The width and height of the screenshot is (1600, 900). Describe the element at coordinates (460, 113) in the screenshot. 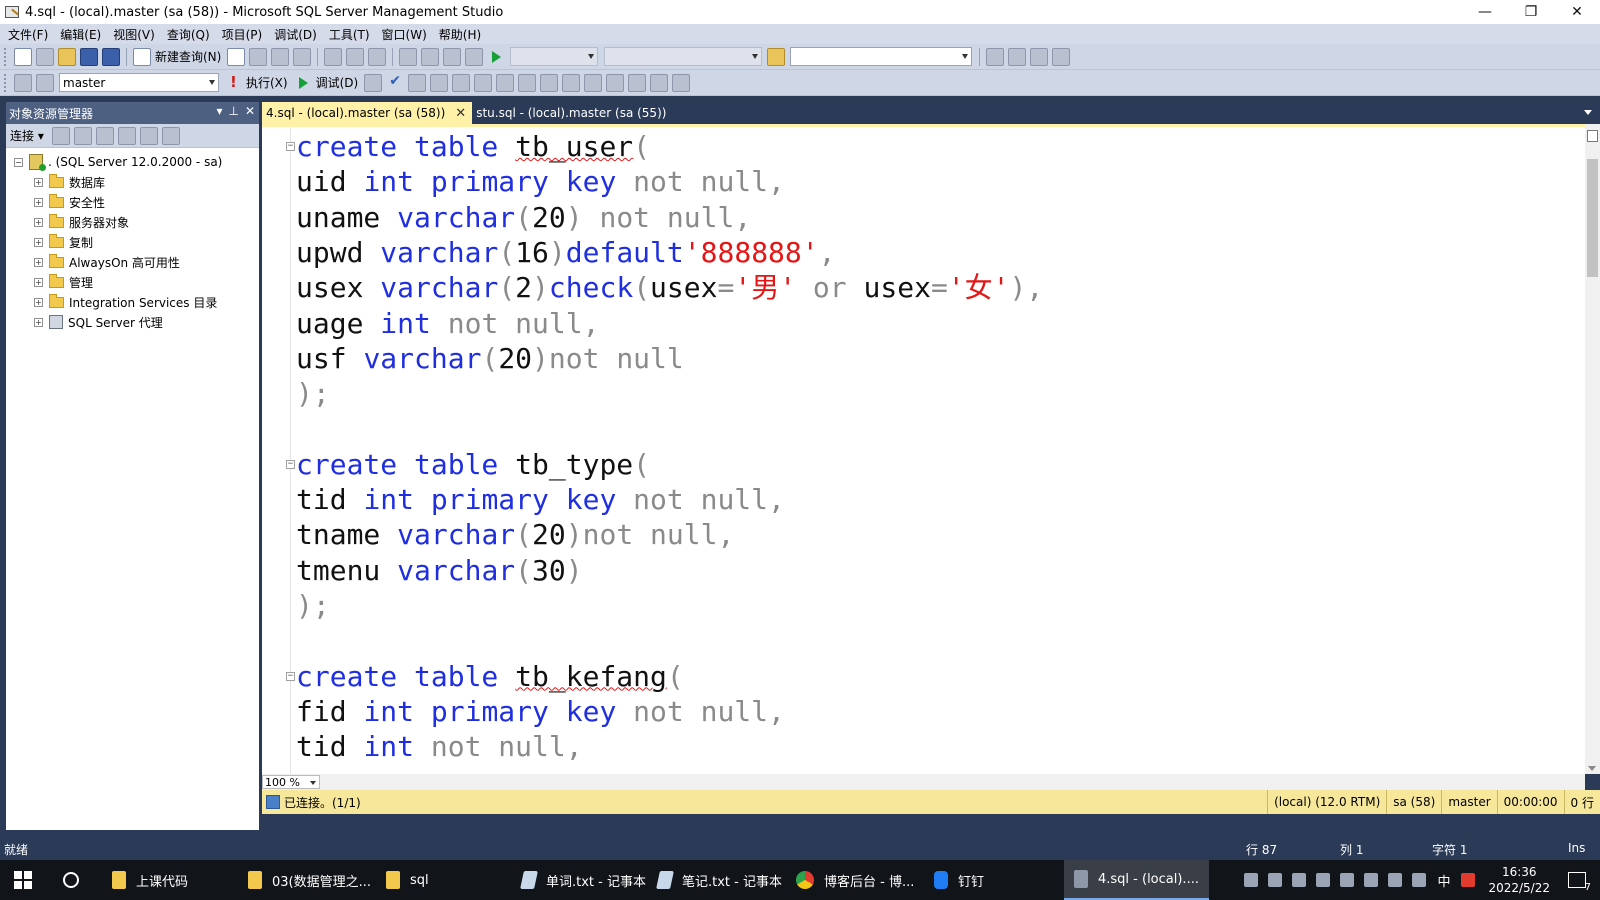

I see `close-tab-icon: ✕` at that location.